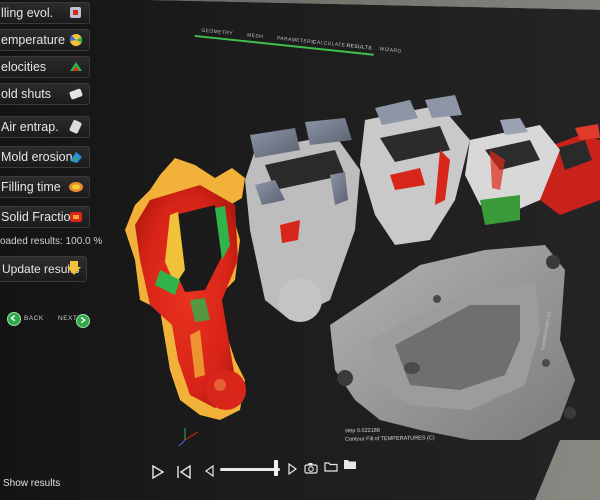 The width and height of the screenshot is (600, 500). I want to click on menu-label: emperature, so click(33, 40).